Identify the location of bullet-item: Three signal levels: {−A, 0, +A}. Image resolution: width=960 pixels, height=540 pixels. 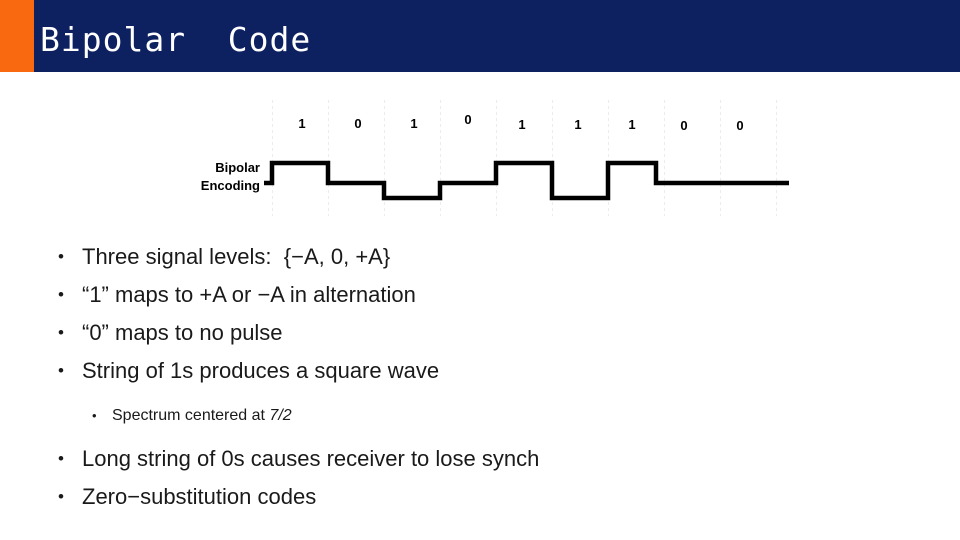
(480, 257).